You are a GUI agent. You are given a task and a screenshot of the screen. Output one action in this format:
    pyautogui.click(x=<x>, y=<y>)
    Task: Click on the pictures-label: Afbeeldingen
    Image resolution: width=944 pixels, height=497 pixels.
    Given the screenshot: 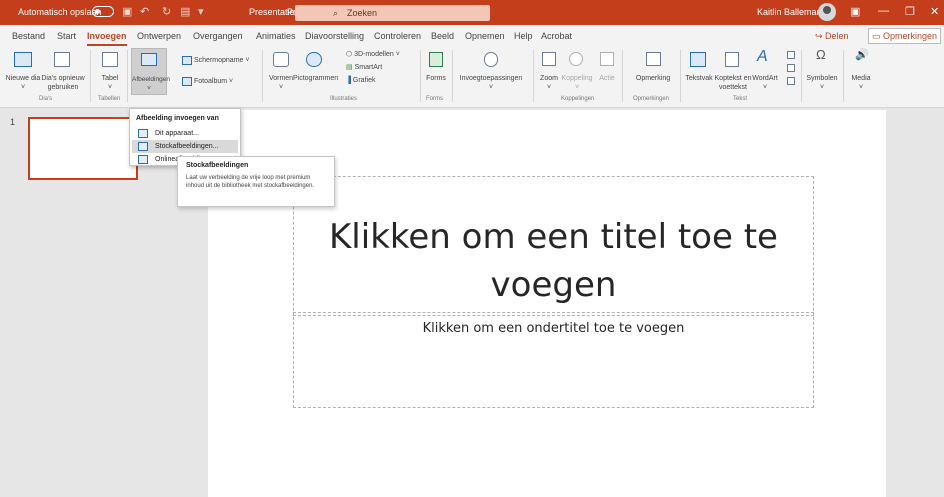 What is the action you would take?
    pyautogui.click(x=151, y=79)
    